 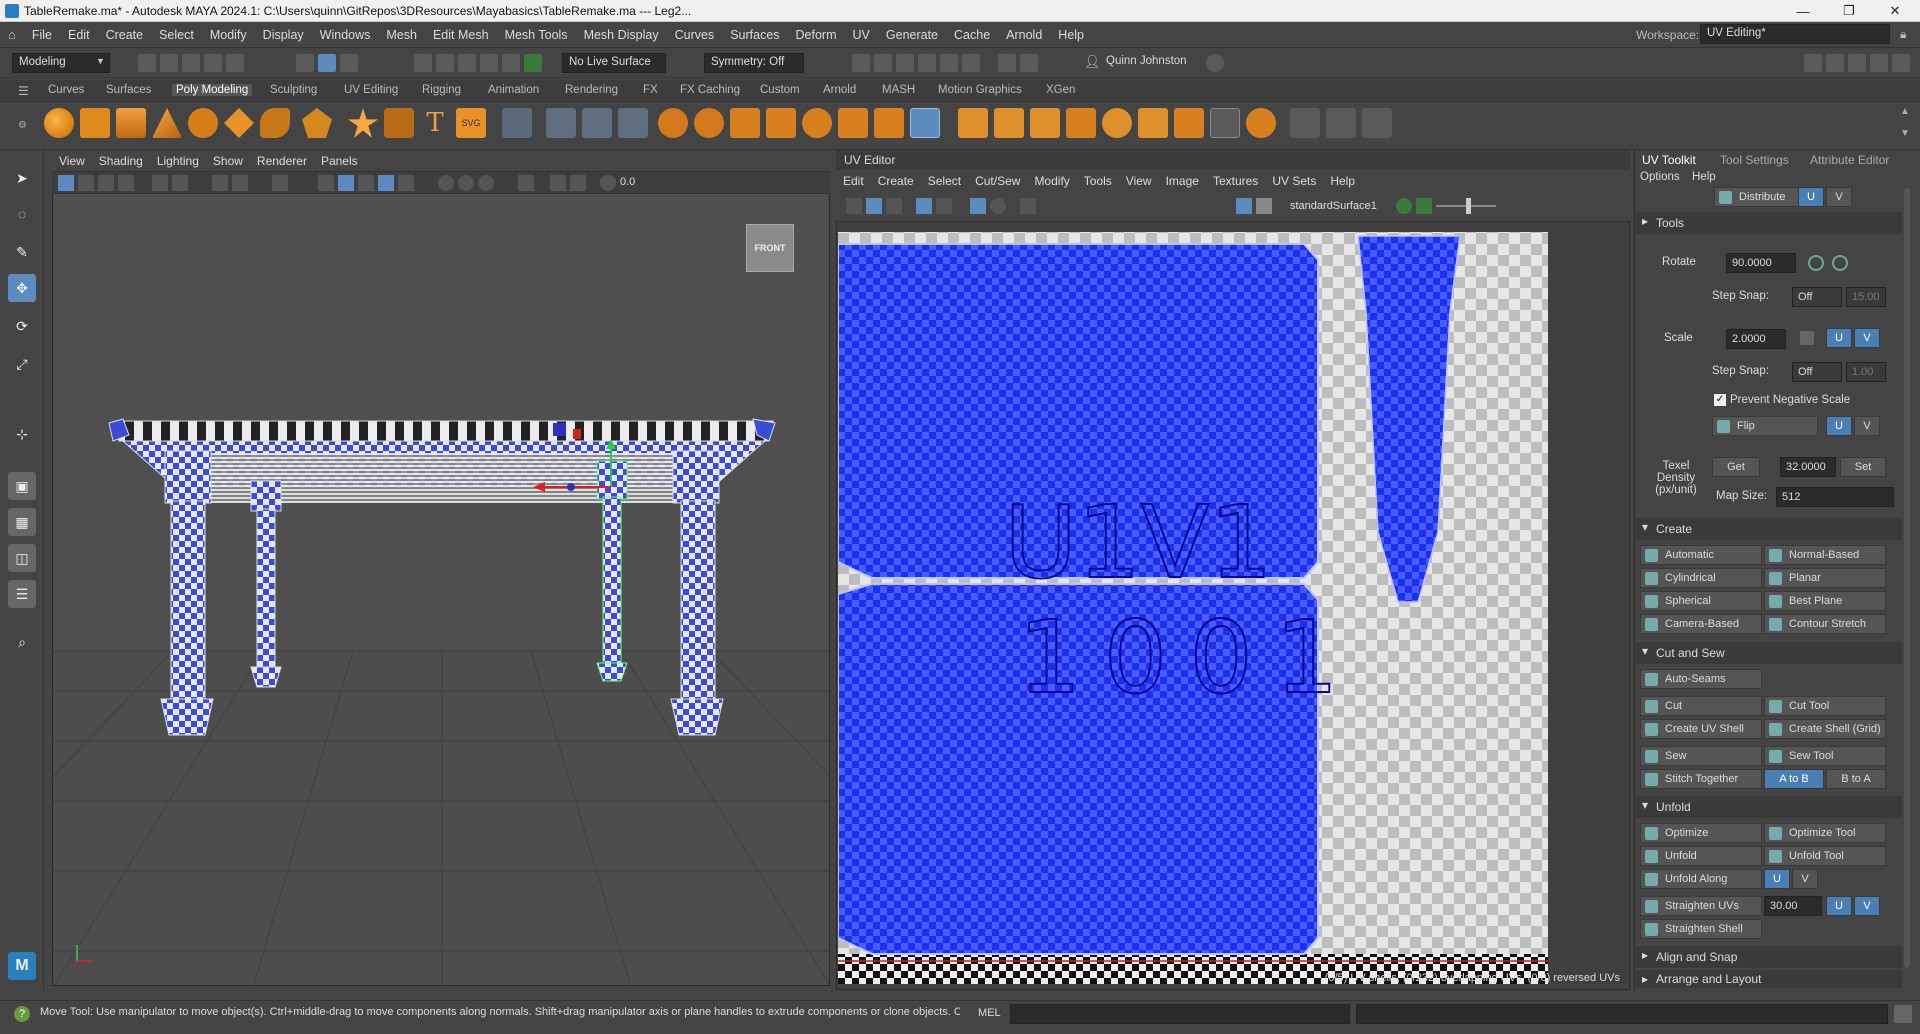 I want to click on exposure-slider-handle, so click(x=1468, y=206).